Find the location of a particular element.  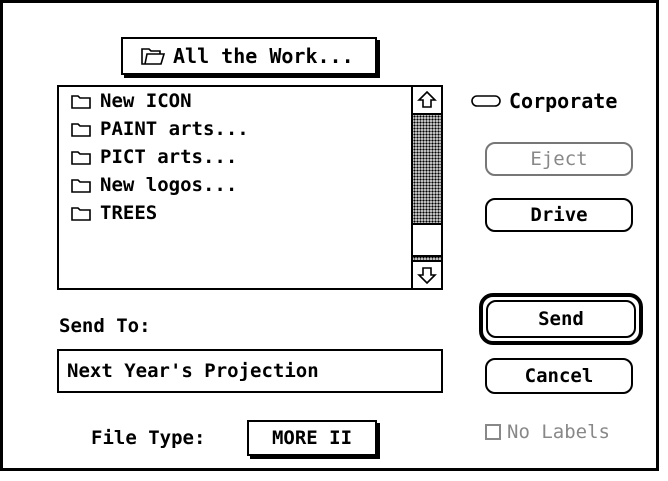

arrow-down-icon is located at coordinates (427, 276).